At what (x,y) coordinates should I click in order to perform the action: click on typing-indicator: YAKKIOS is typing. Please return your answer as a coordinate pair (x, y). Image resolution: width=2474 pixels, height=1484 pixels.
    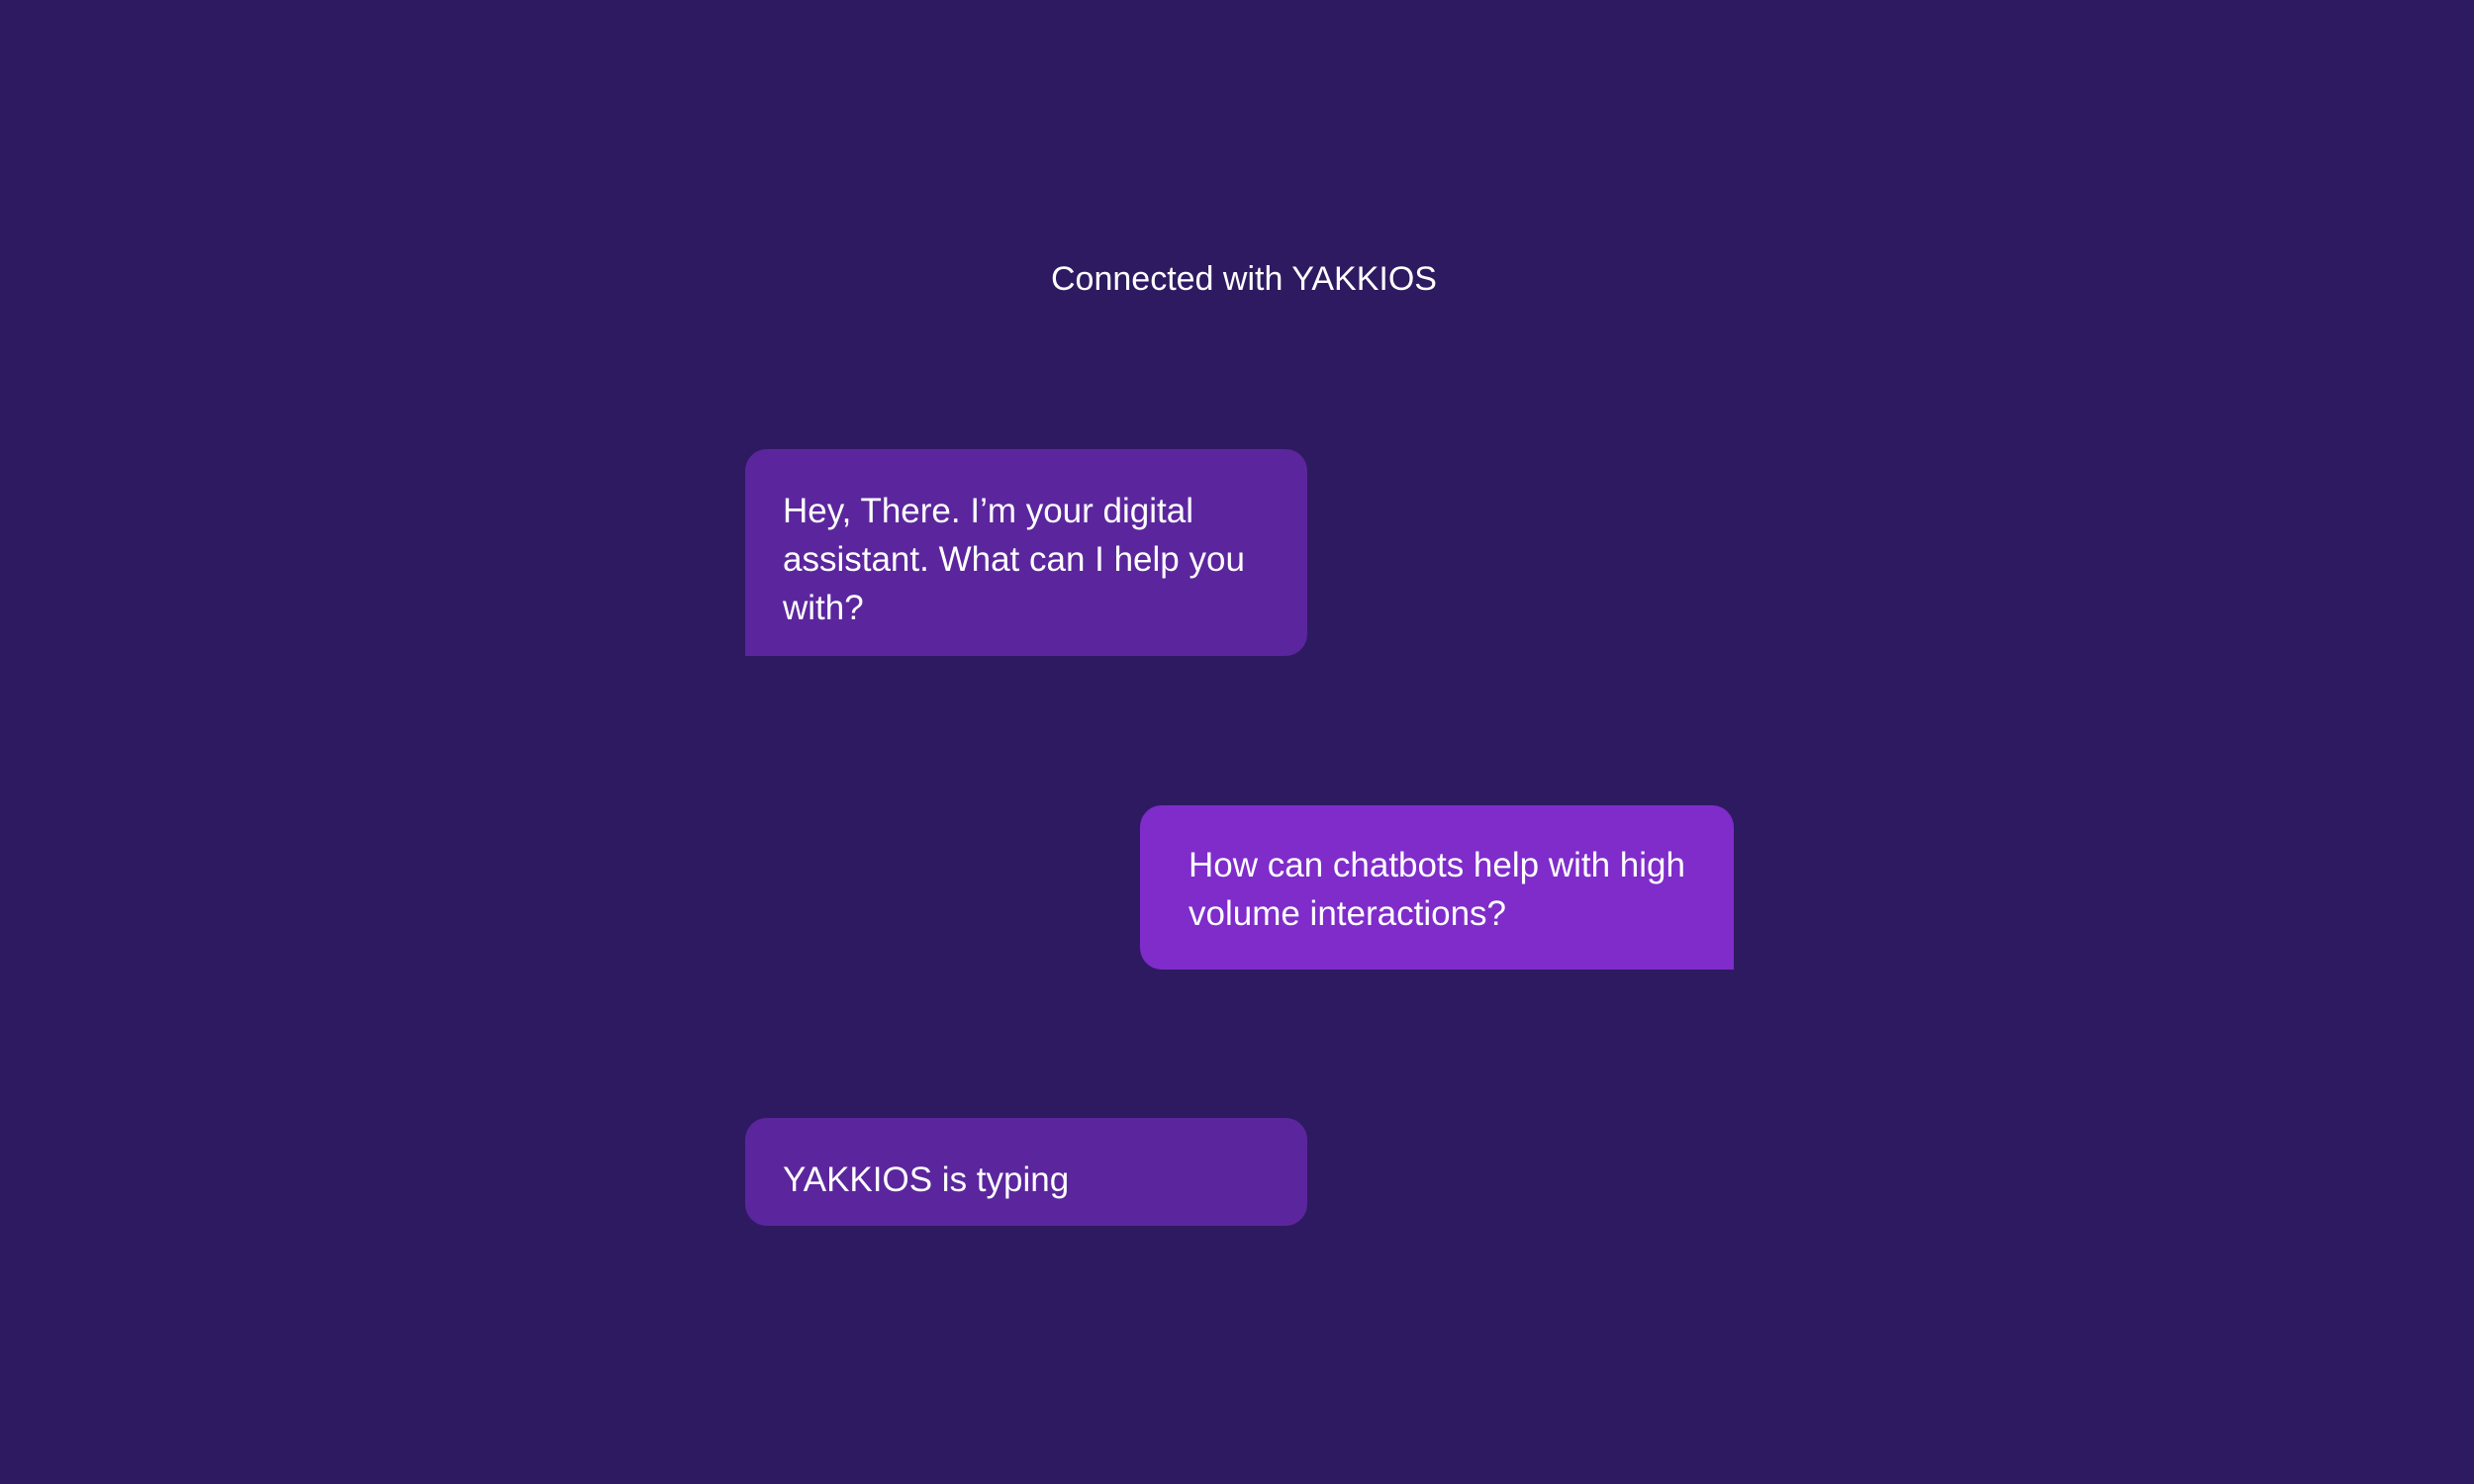
    Looking at the image, I should click on (1026, 1172).